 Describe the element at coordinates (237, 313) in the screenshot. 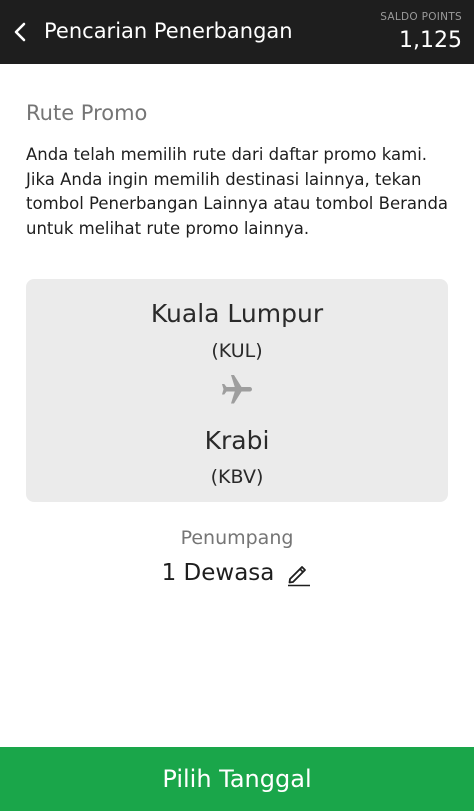

I see `origin-city: Kuala Lumpur` at that location.